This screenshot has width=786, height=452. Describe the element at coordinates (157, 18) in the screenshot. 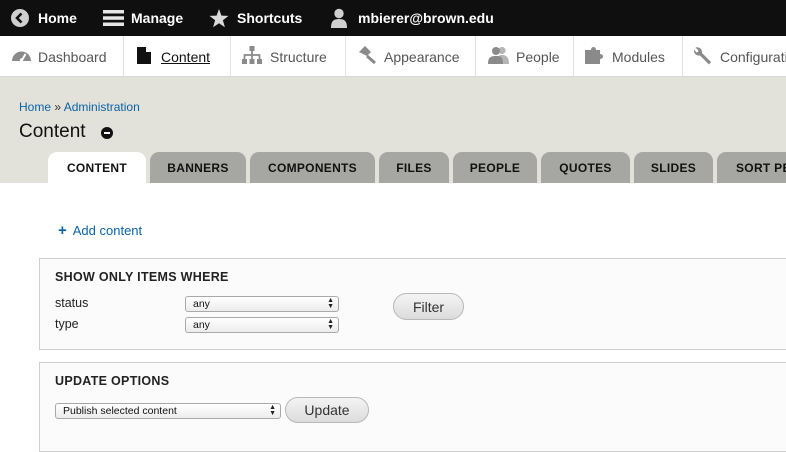

I see `manage-label: Manage` at that location.